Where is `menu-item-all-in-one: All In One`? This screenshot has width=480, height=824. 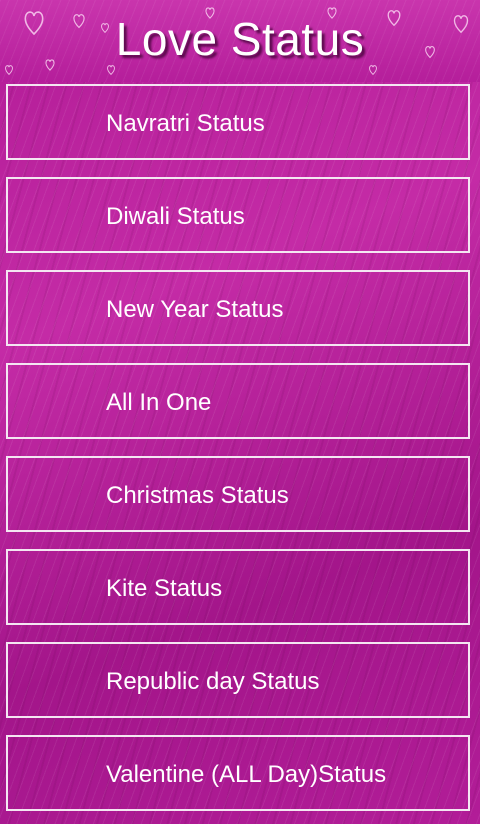 menu-item-all-in-one: All In One is located at coordinates (238, 401).